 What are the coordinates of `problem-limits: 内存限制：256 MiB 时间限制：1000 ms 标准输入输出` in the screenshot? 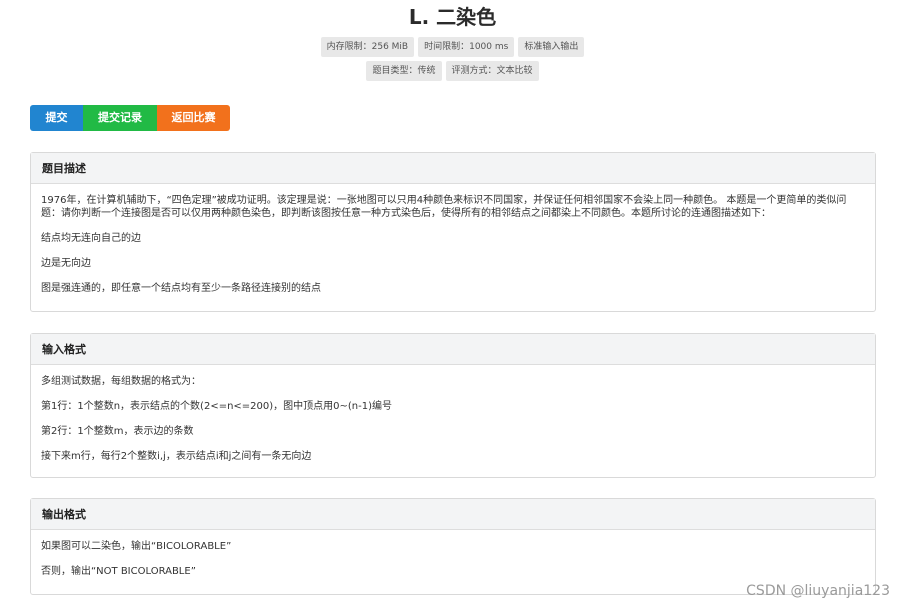 It's located at (452, 47).